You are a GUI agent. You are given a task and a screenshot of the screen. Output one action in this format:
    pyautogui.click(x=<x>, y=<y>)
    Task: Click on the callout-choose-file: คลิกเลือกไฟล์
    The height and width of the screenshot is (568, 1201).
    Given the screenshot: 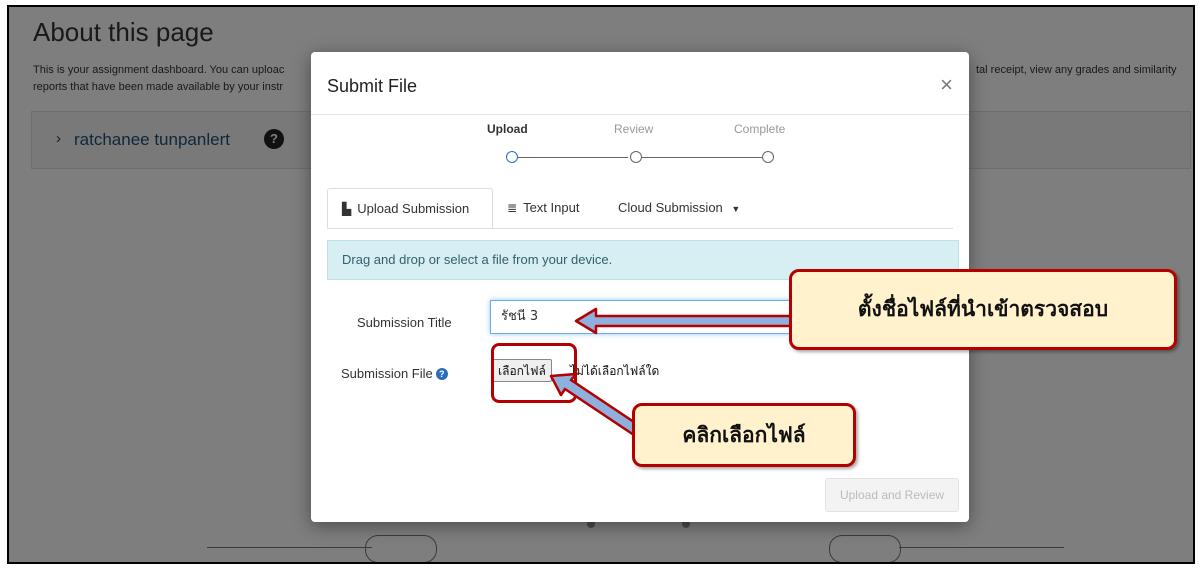 What is the action you would take?
    pyautogui.click(x=744, y=435)
    